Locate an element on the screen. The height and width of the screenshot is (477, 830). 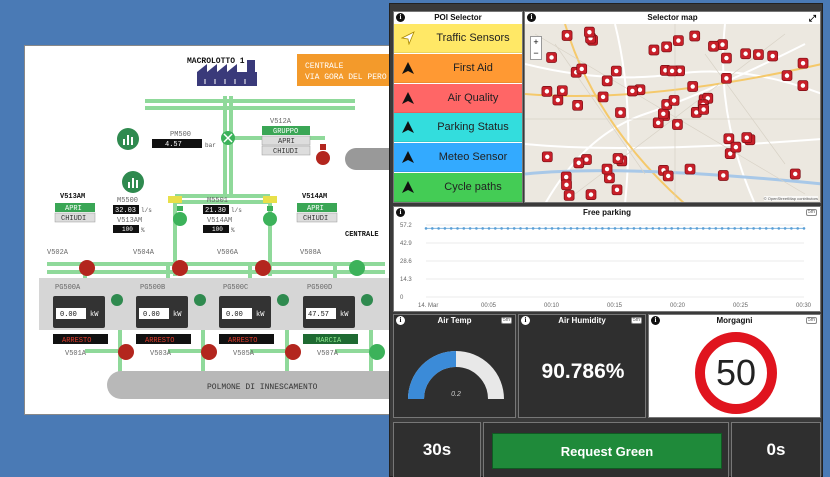
request-green-button: Request Green is located at coordinates (607, 451).